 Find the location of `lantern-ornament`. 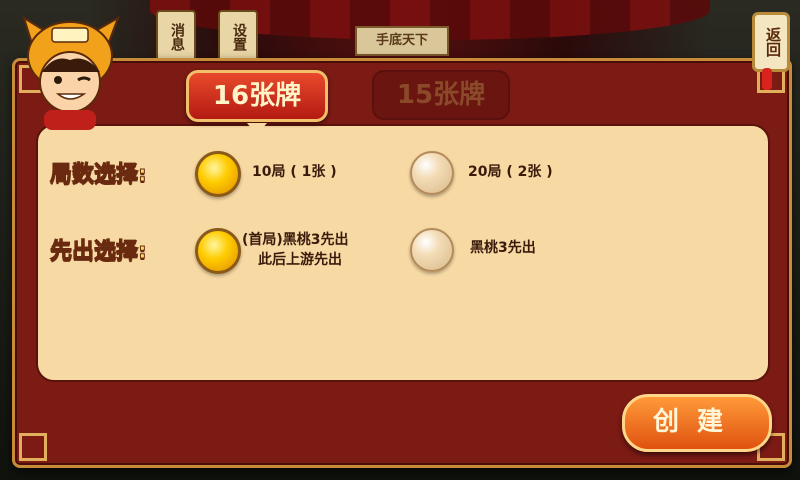

lantern-ornament is located at coordinates (767, 79).